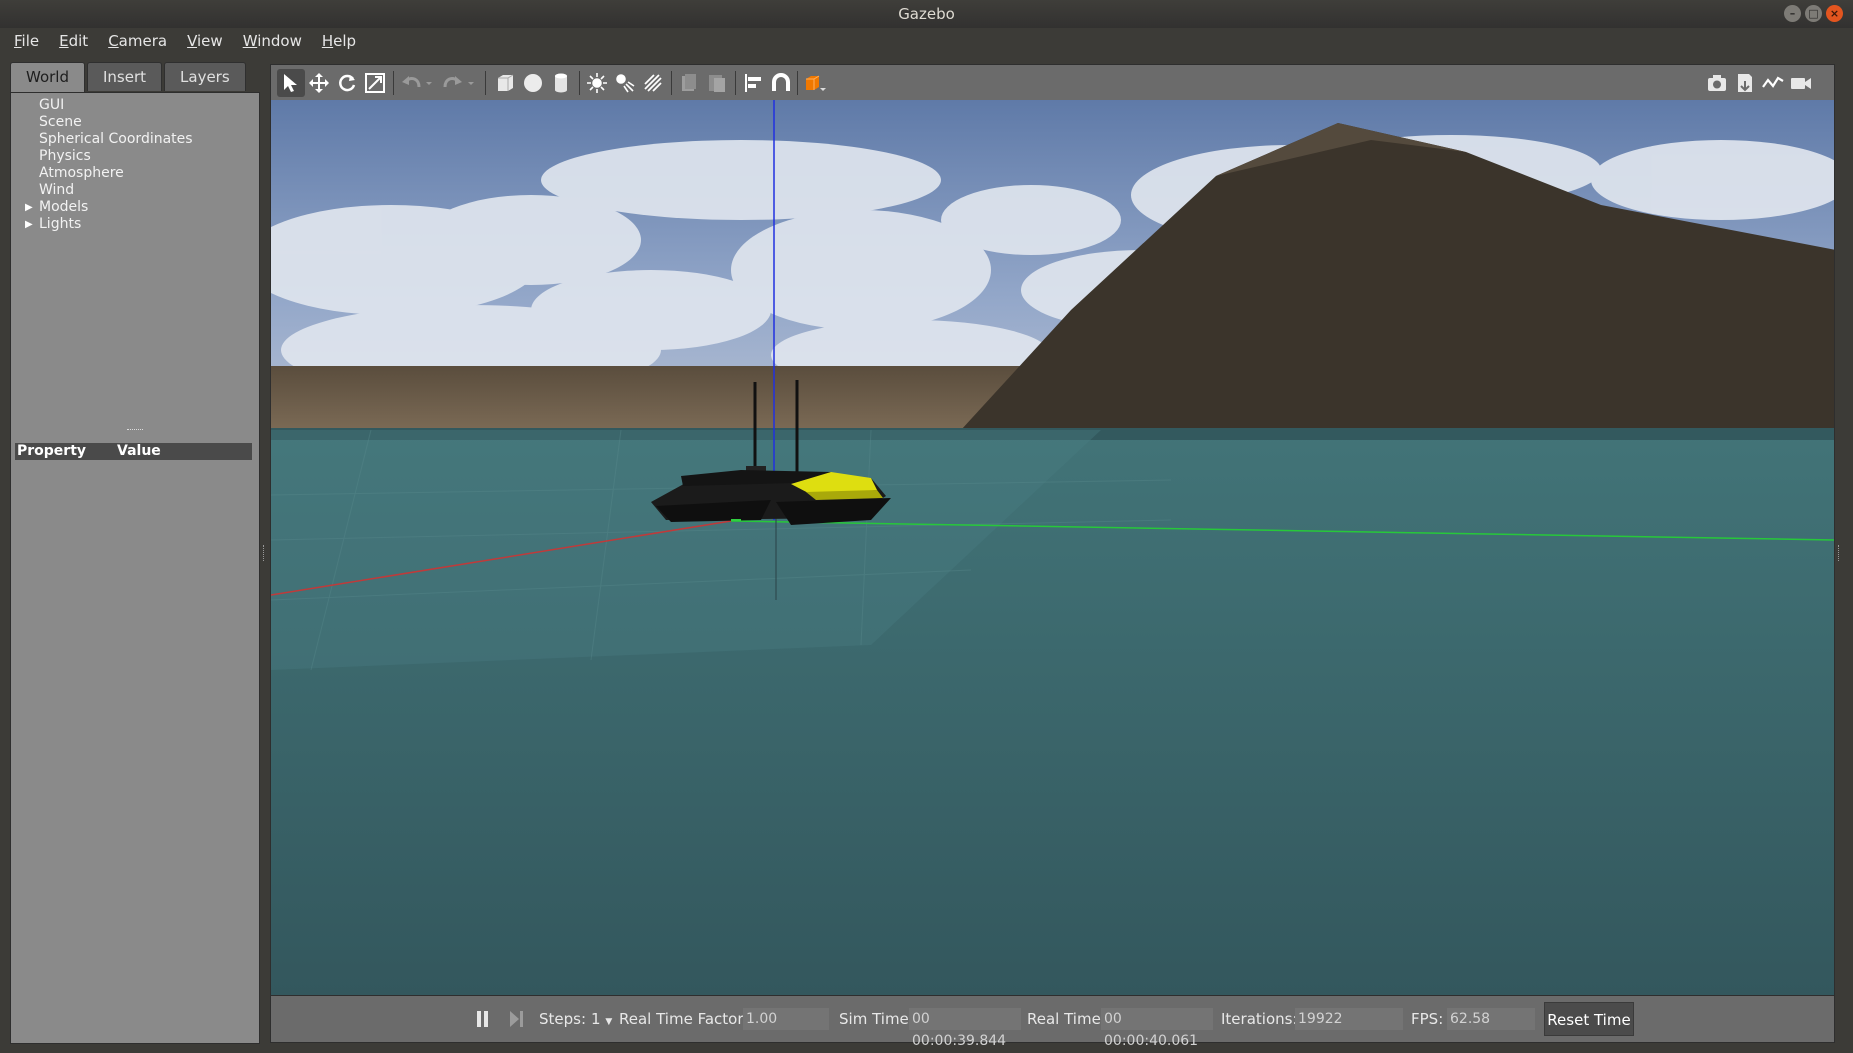 The image size is (1853, 1053). Describe the element at coordinates (786, 1019) in the screenshot. I see `real-time-factor-value: 1.00` at that location.